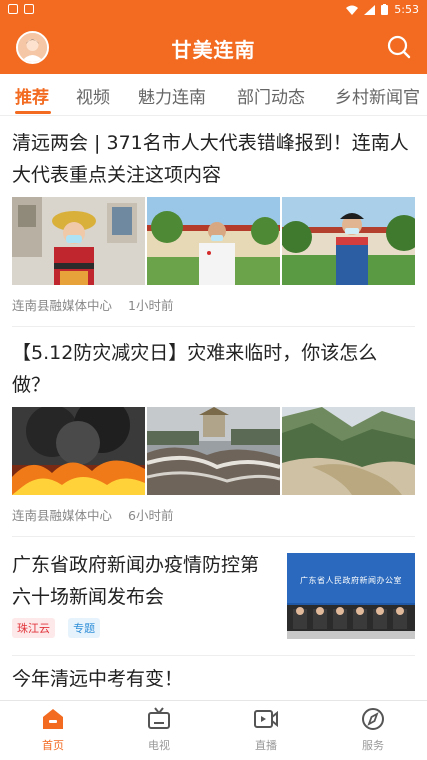  What do you see at coordinates (32, 95) in the screenshot?
I see `tab-recommend: 推荐` at bounding box center [32, 95].